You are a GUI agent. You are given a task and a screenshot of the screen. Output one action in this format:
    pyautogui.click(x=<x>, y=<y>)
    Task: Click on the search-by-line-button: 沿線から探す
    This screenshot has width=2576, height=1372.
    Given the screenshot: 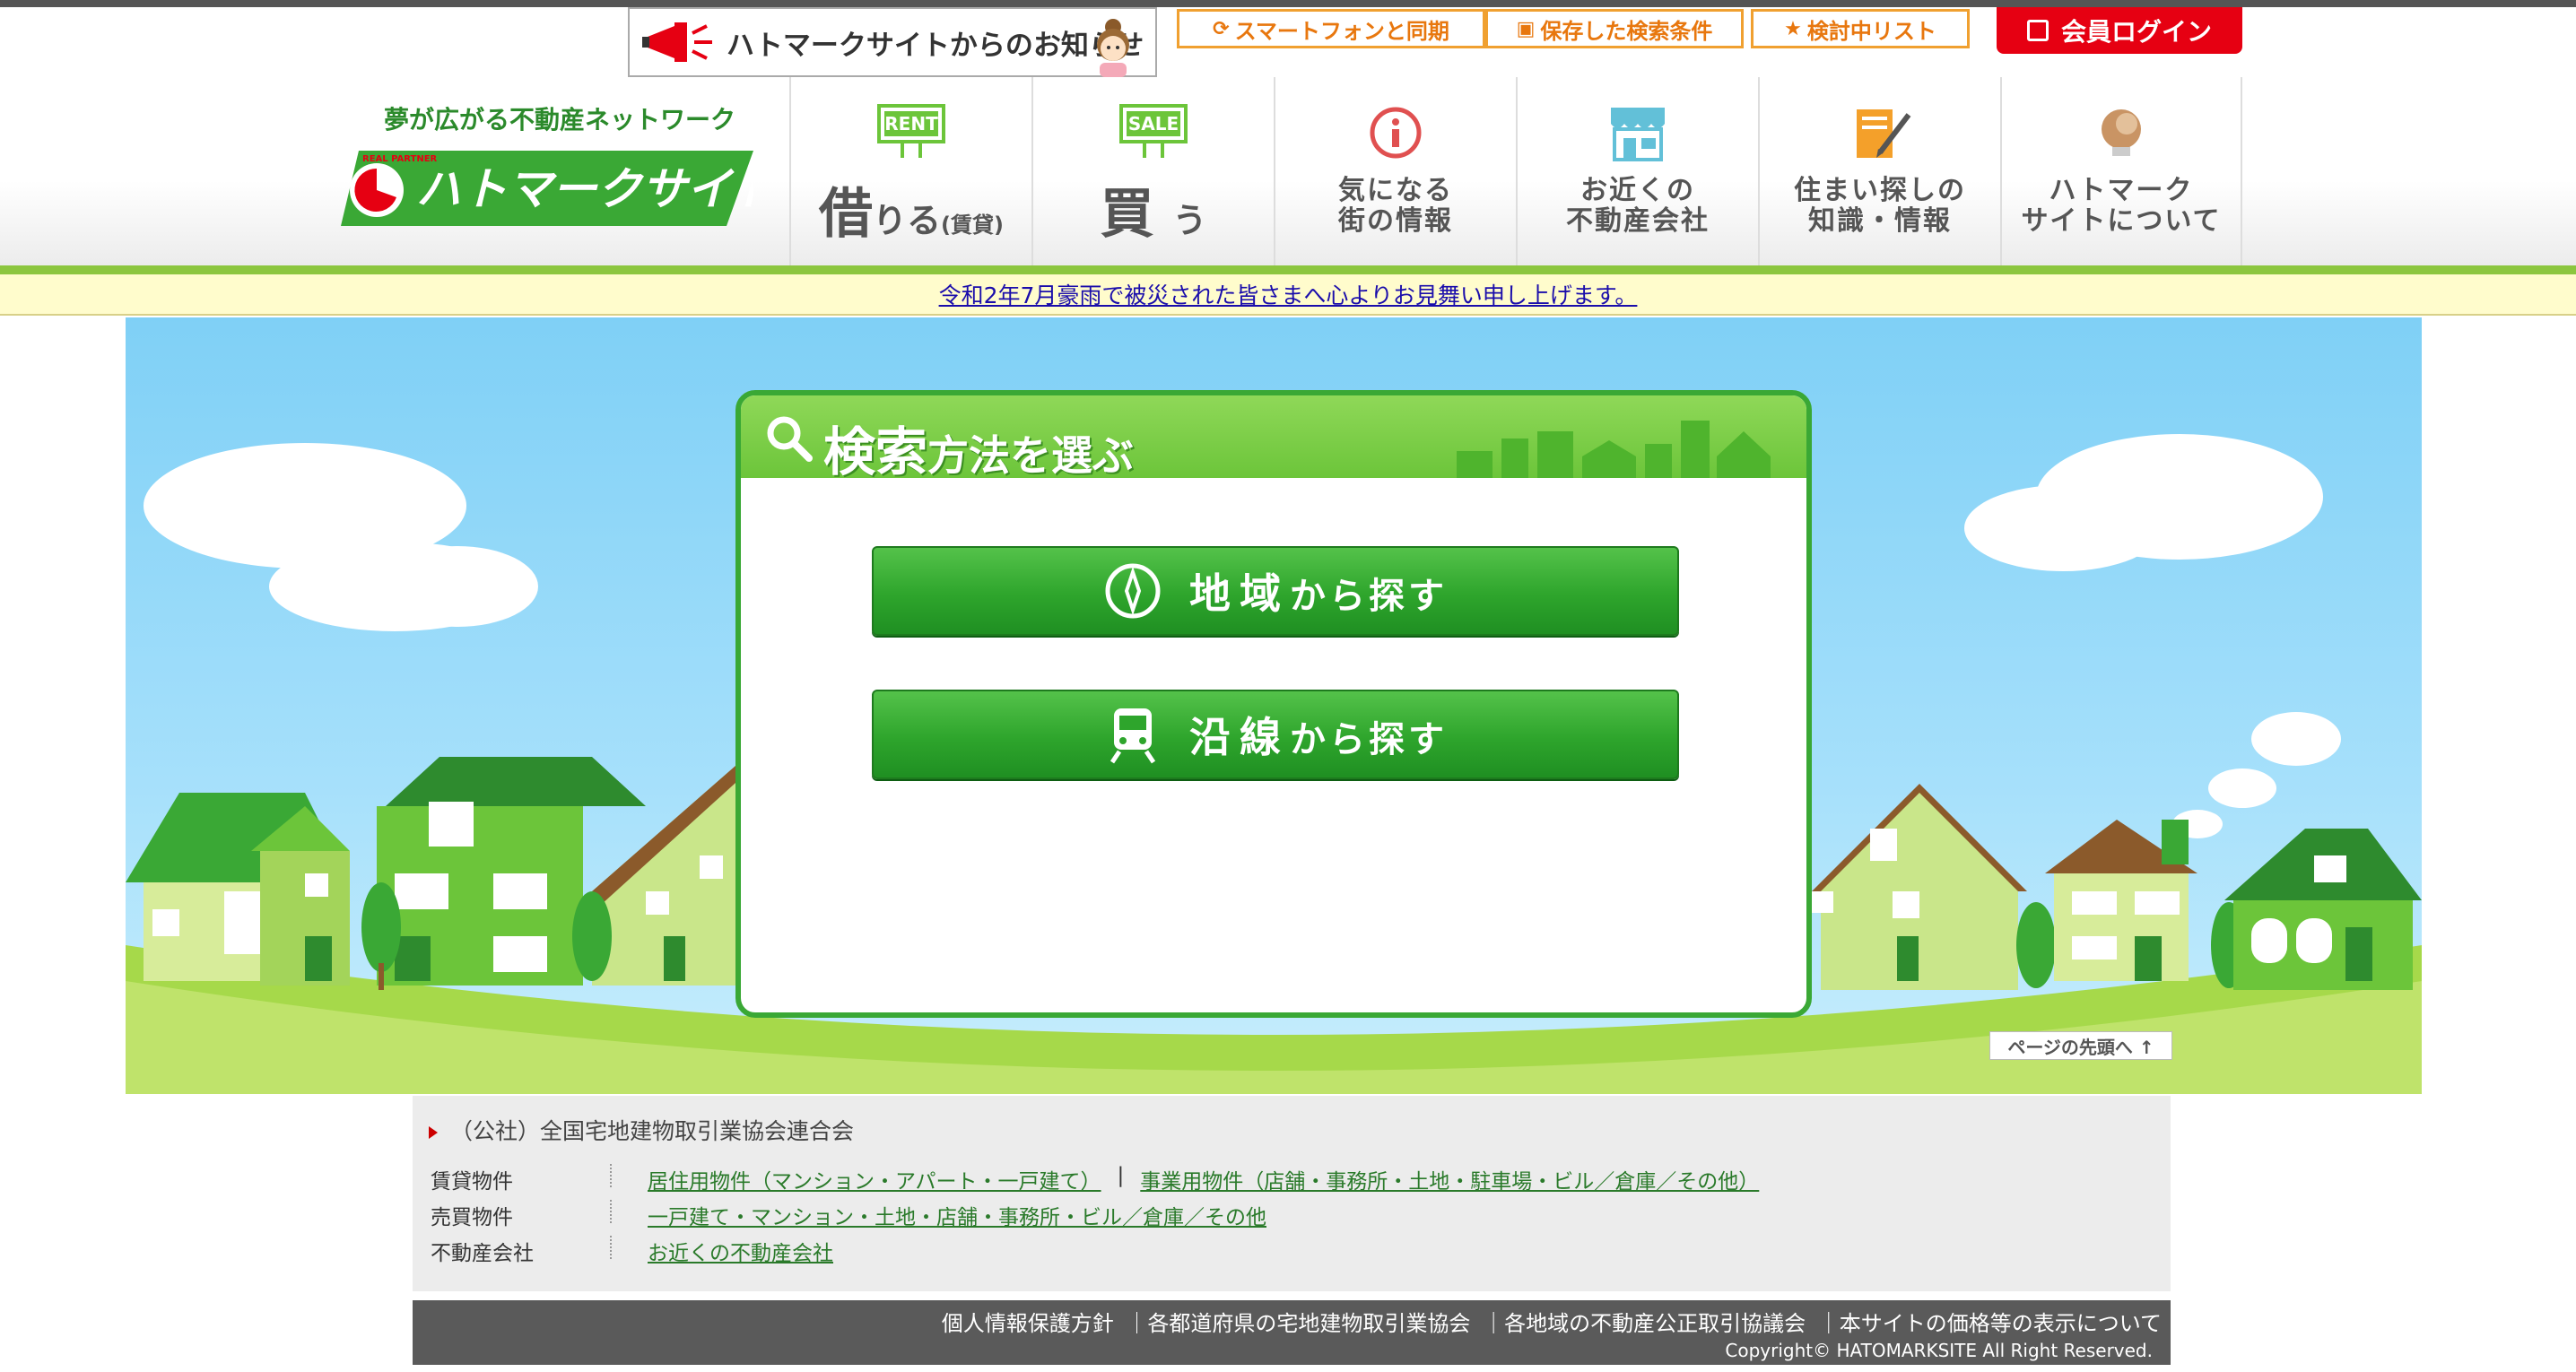 What is the action you would take?
    pyautogui.click(x=1275, y=734)
    